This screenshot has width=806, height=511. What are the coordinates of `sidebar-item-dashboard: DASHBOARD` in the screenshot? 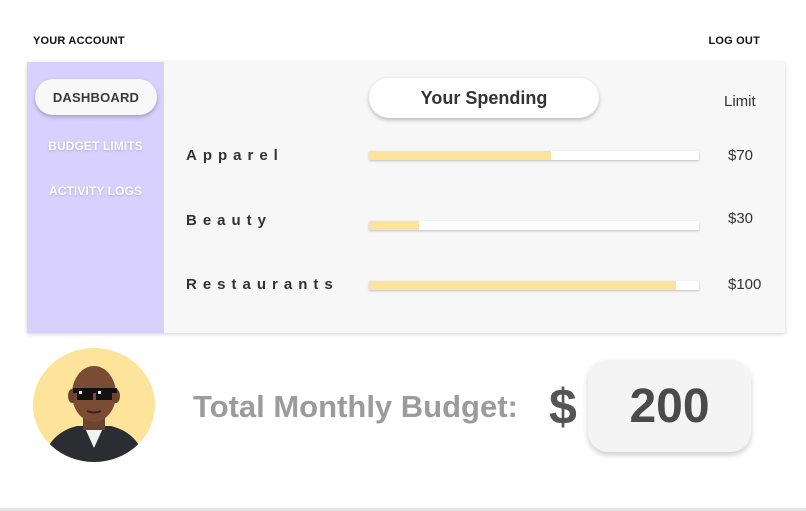 It's located at (96, 97).